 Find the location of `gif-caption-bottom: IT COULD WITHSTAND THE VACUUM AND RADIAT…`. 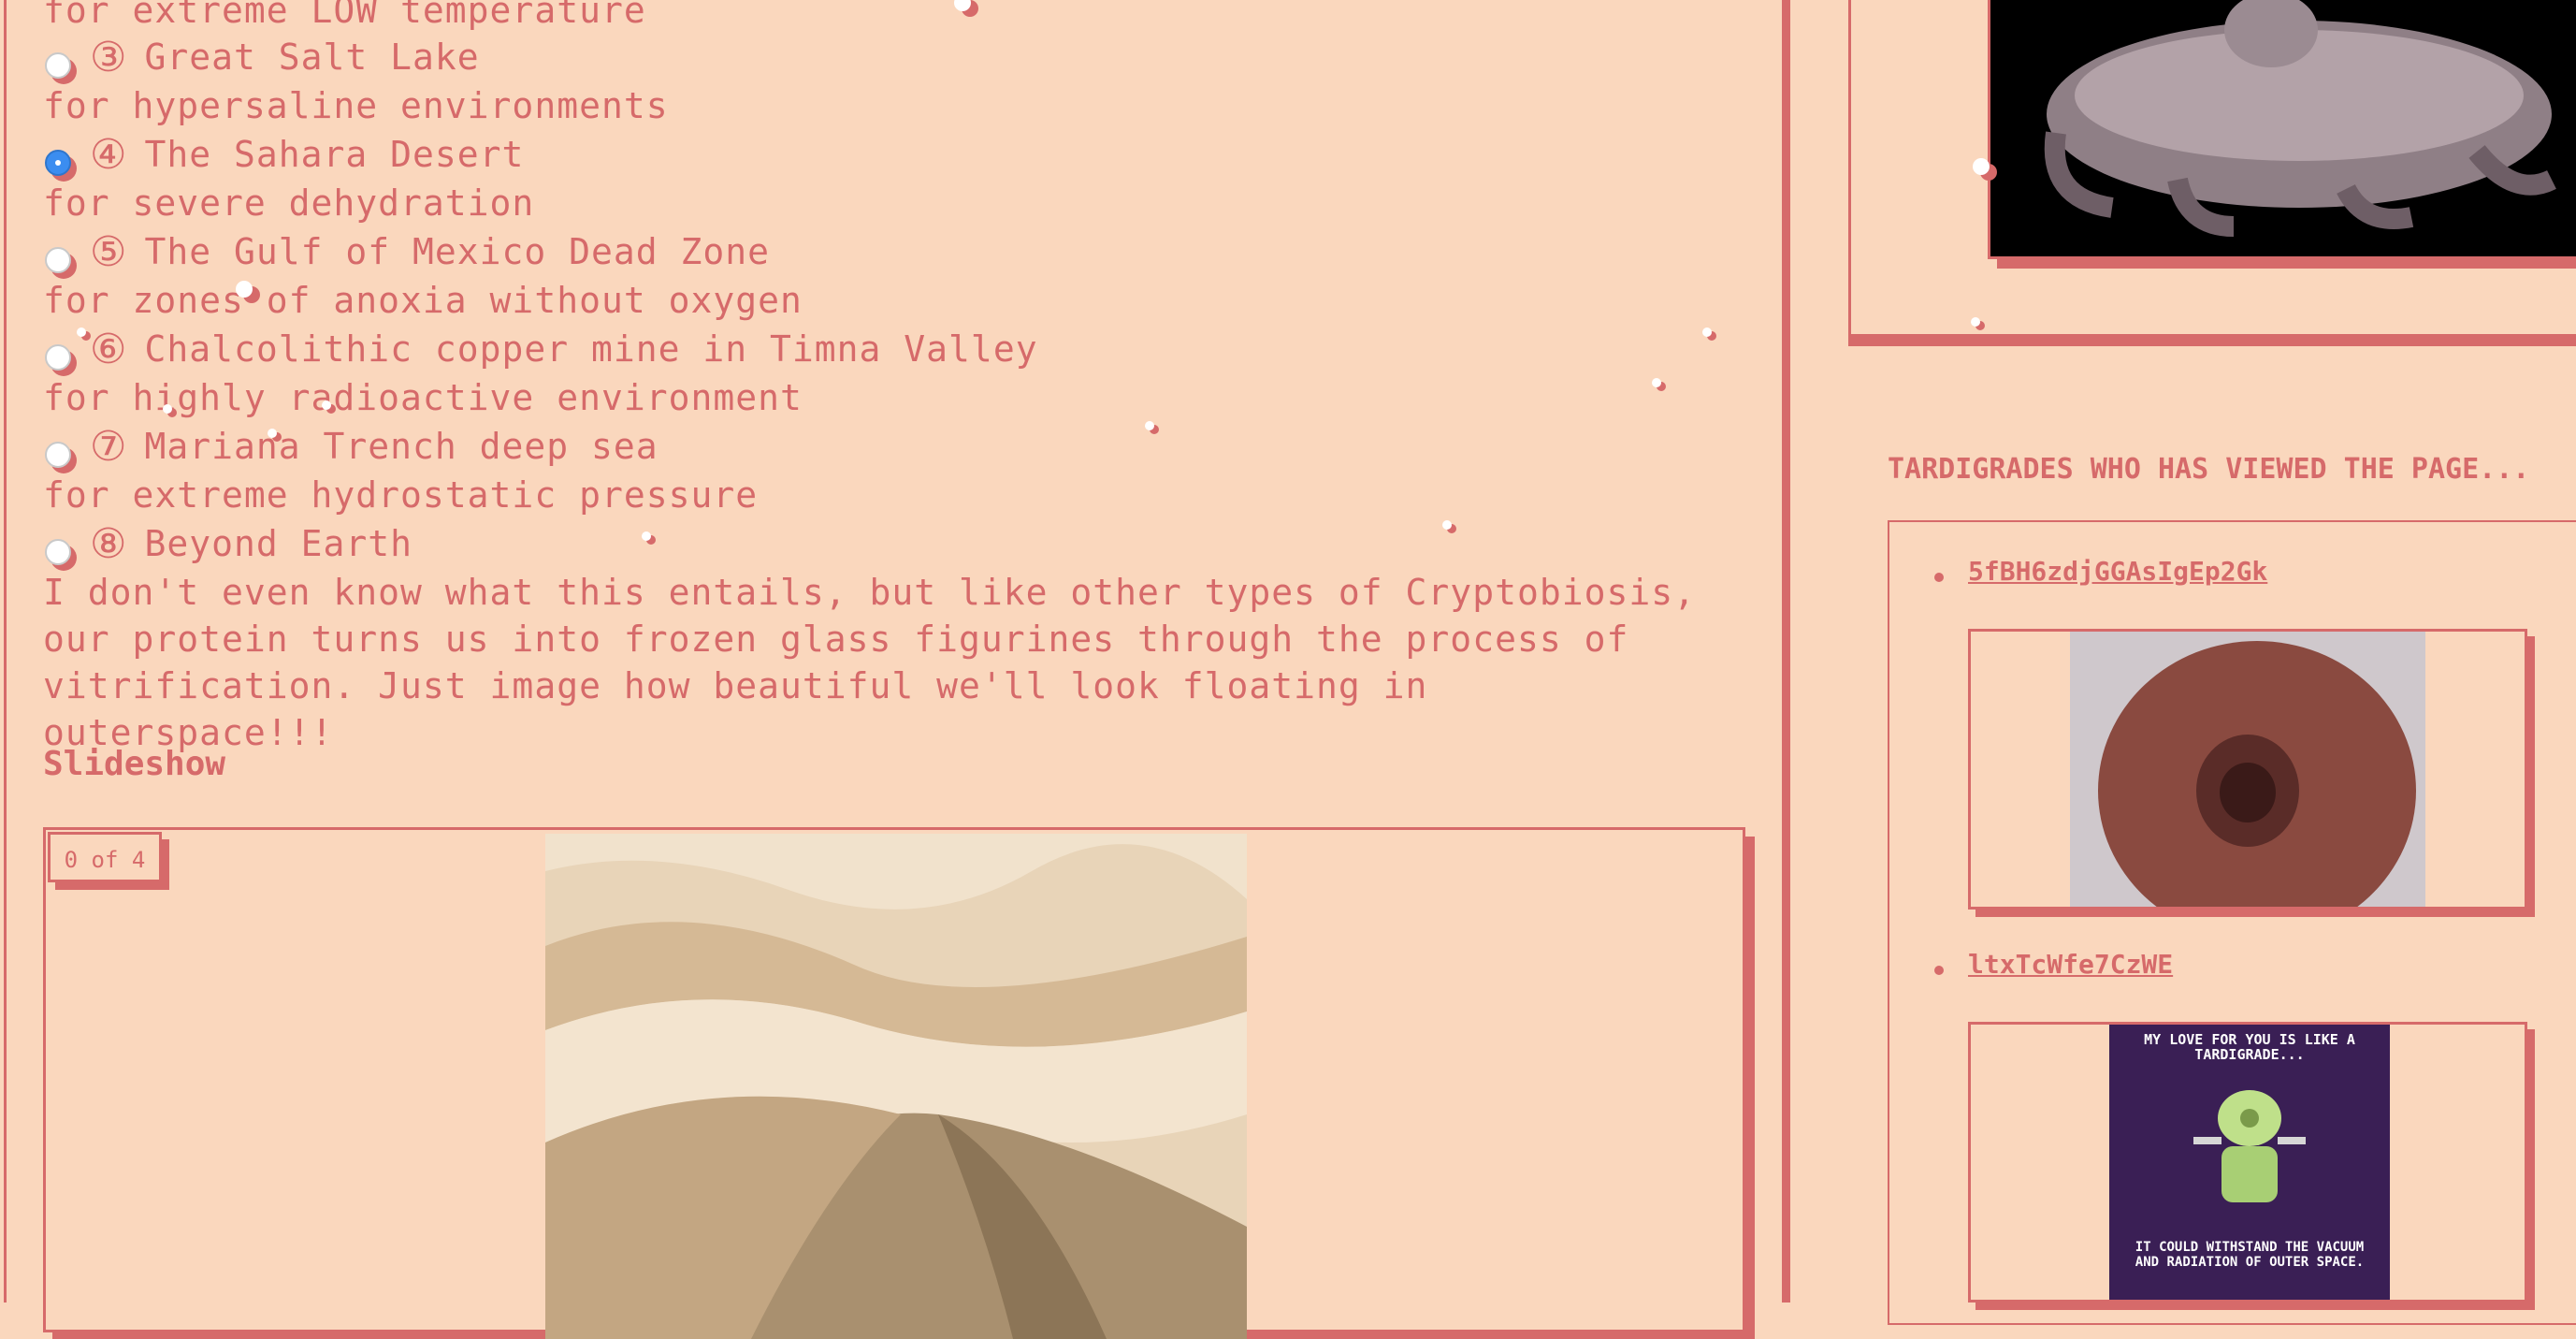

gif-caption-bottom: IT COULD WITHSTAND THE VACUUM AND RADIAT… is located at coordinates (2250, 1255).